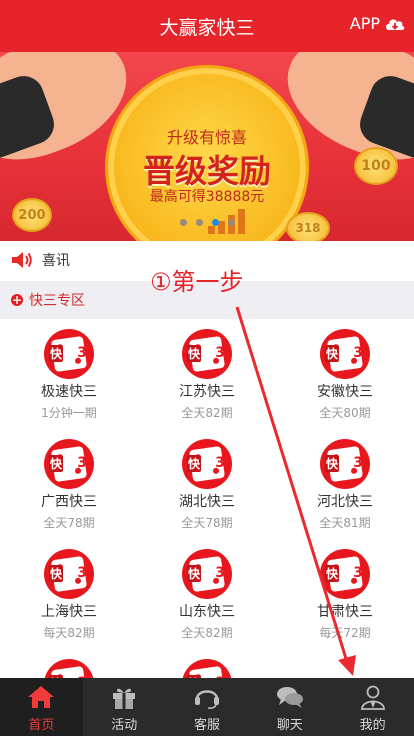  What do you see at coordinates (207, 222) in the screenshot?
I see `carousel-dots` at bounding box center [207, 222].